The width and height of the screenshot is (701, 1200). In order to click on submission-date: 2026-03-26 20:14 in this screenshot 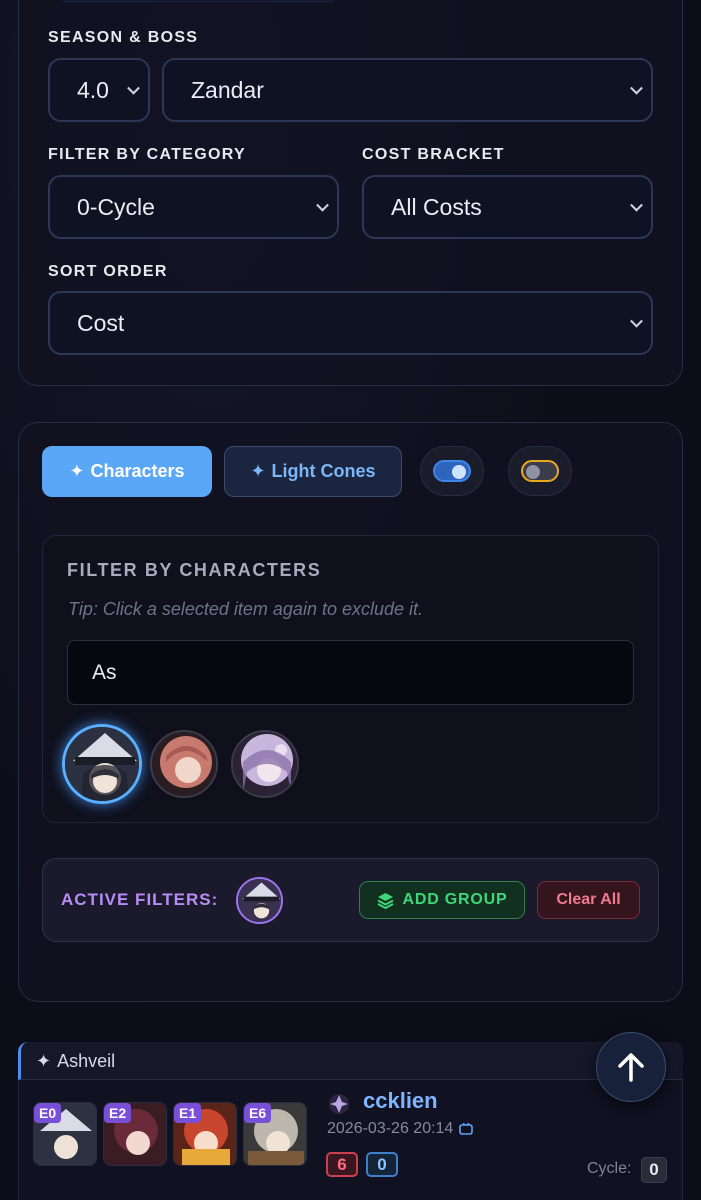, I will do `click(400, 1129)`.